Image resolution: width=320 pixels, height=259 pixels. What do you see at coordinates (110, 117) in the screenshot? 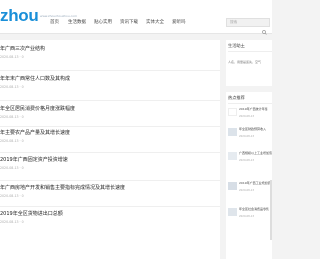
I see `list-item: 年全区居民消费价格月度涨跌幅度 2020-08-13 · 0` at bounding box center [110, 117].